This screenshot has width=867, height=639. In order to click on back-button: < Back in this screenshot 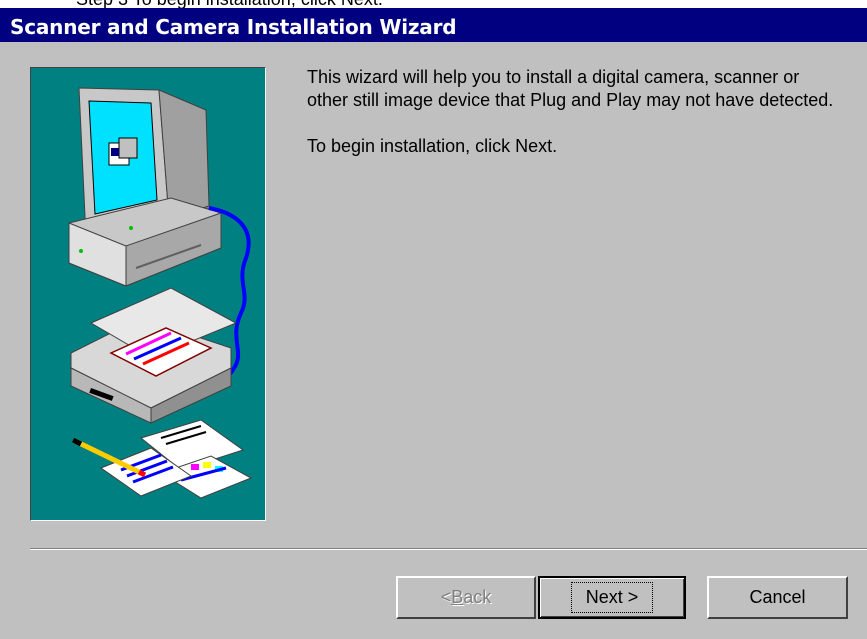, I will do `click(466, 597)`.